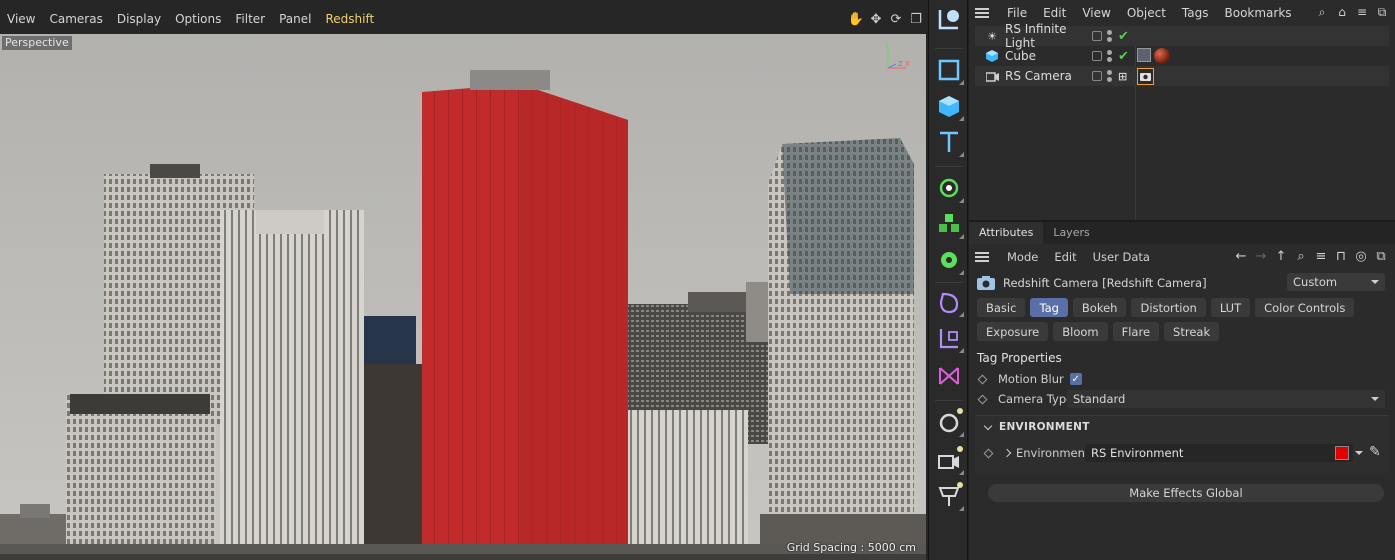 The width and height of the screenshot is (1395, 560). What do you see at coordinates (75, 19) in the screenshot?
I see `menu-cameras: Cameras` at bounding box center [75, 19].